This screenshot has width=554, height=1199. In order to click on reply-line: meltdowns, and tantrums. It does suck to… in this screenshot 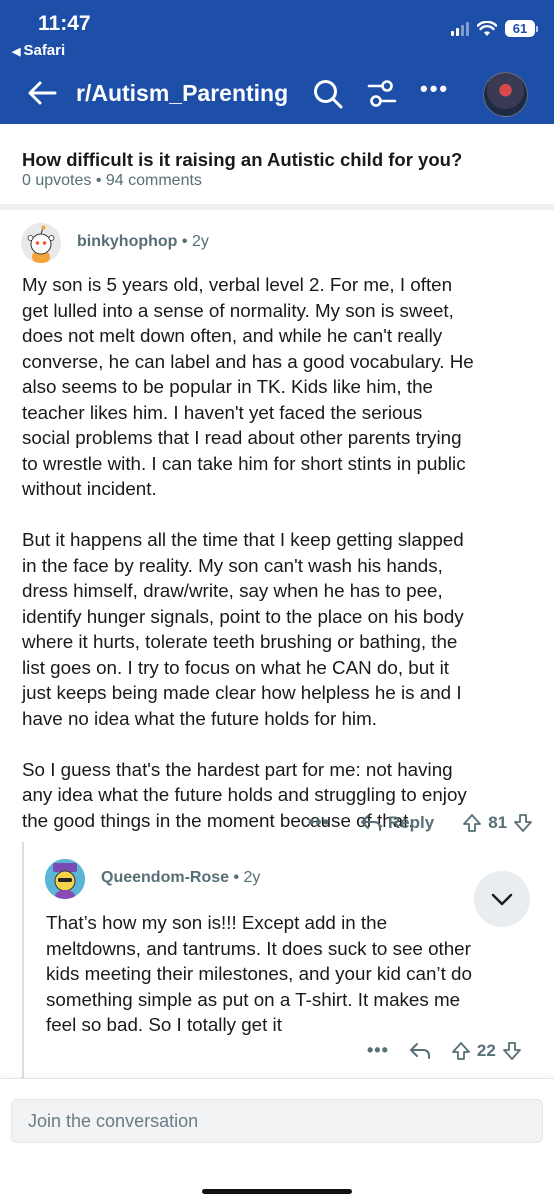, I will do `click(258, 948)`.